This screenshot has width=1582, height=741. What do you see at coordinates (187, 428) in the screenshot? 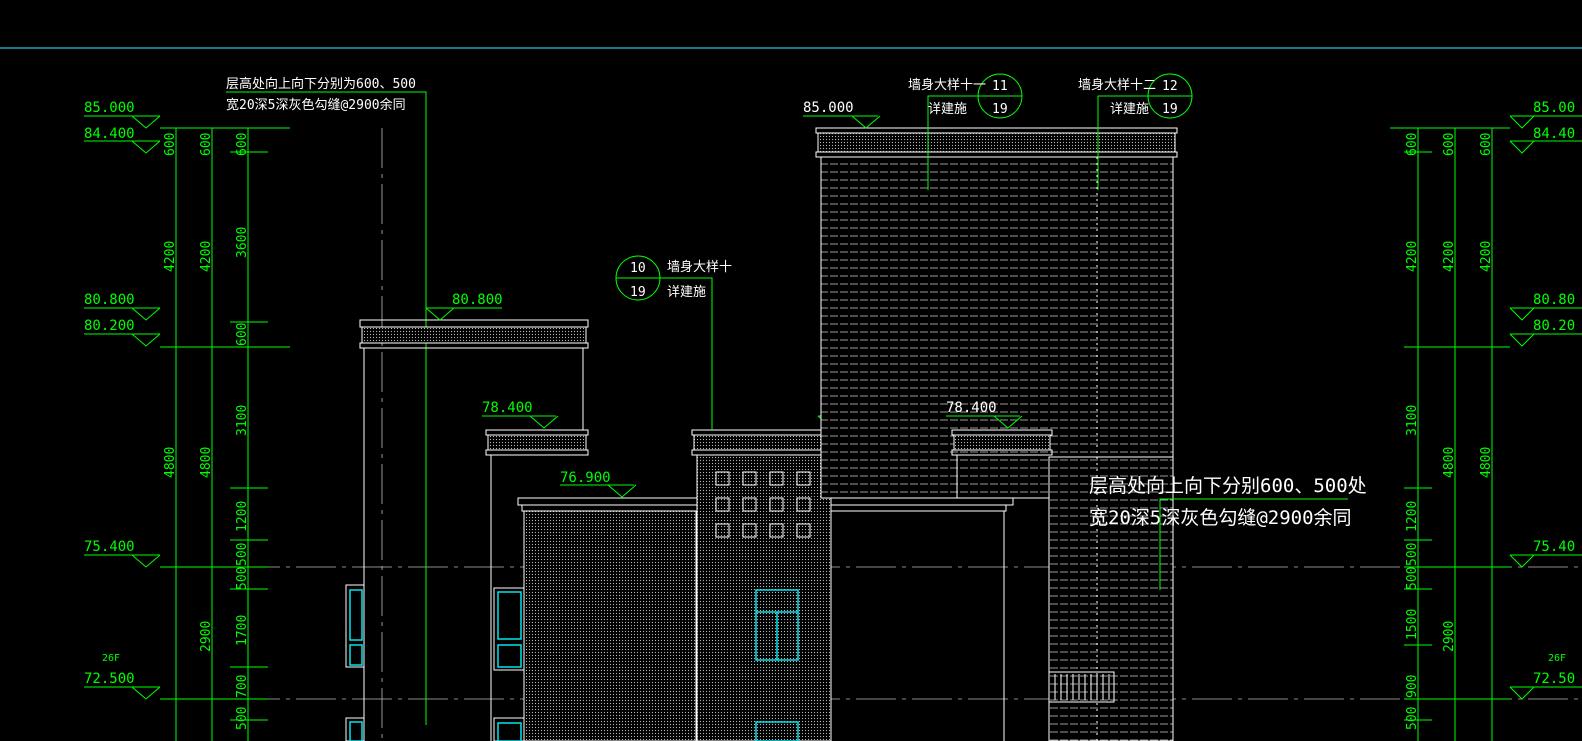
I see `left-dimension-lines` at bounding box center [187, 428].